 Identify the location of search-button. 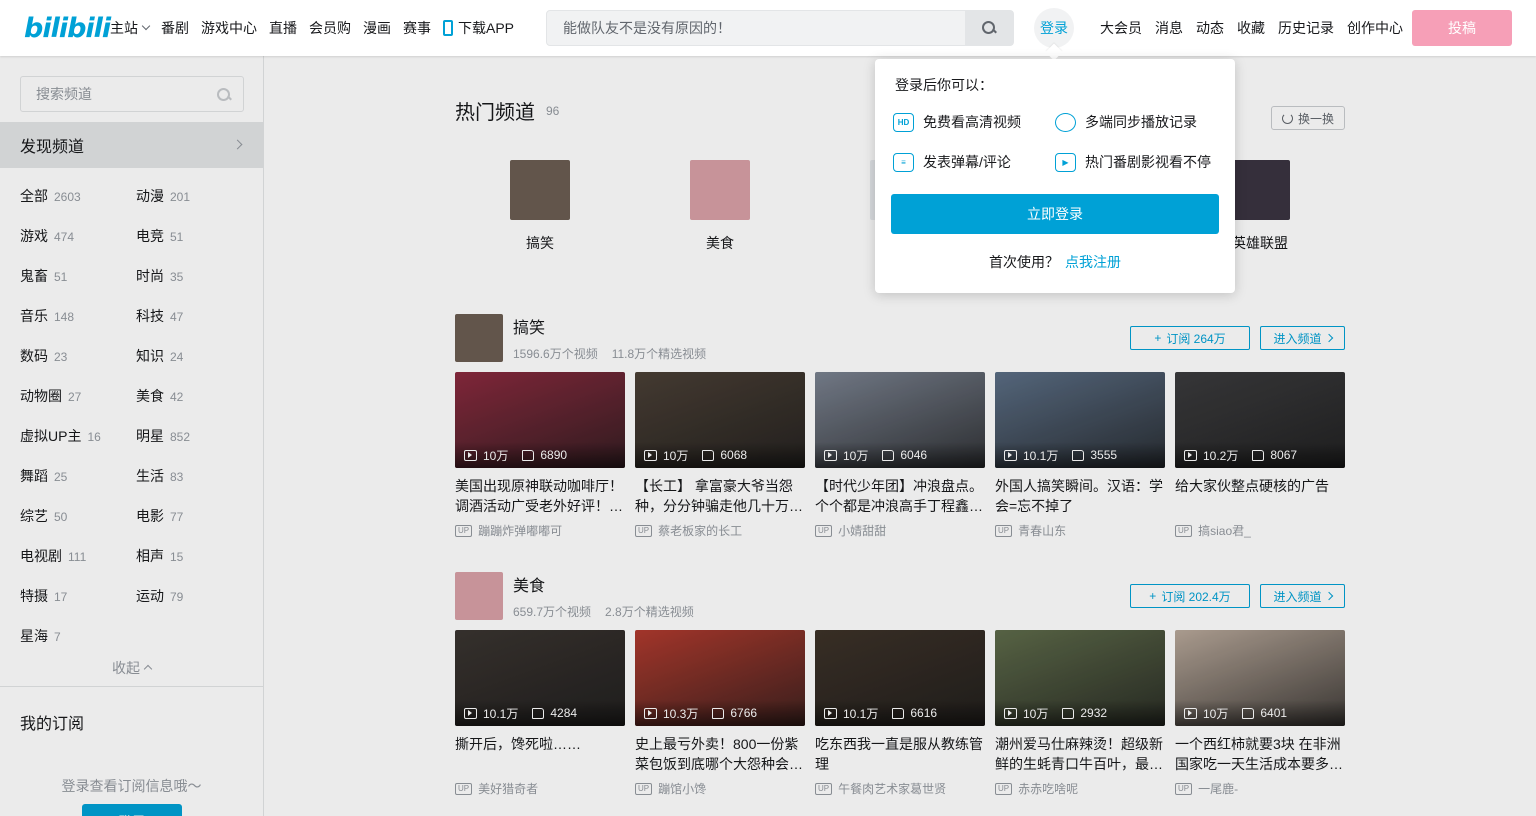
(989, 28).